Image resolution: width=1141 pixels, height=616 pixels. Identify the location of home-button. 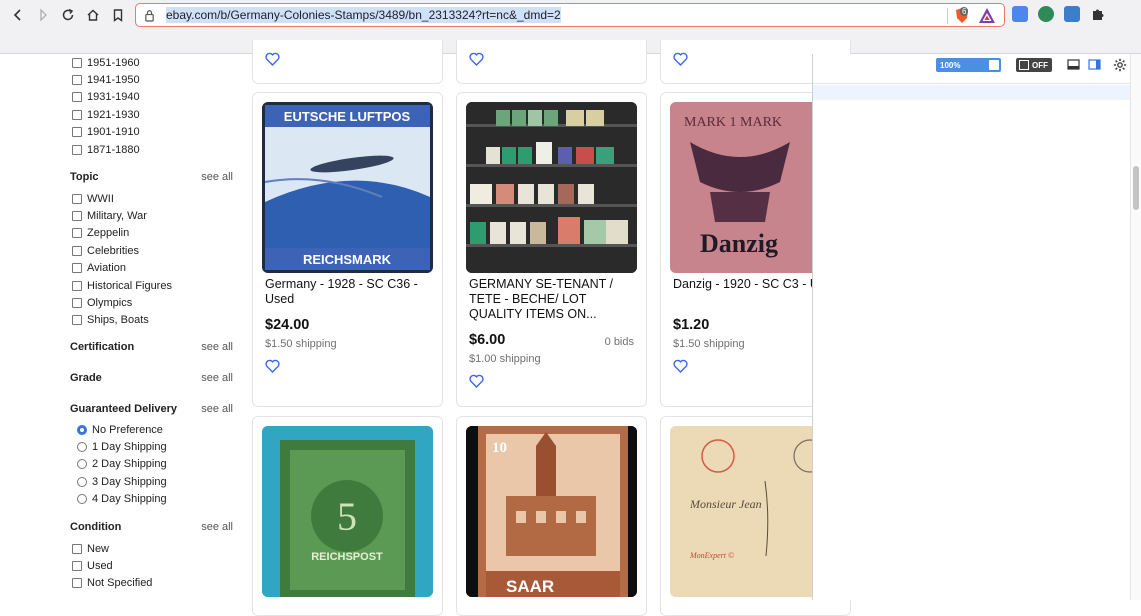
(93, 15).